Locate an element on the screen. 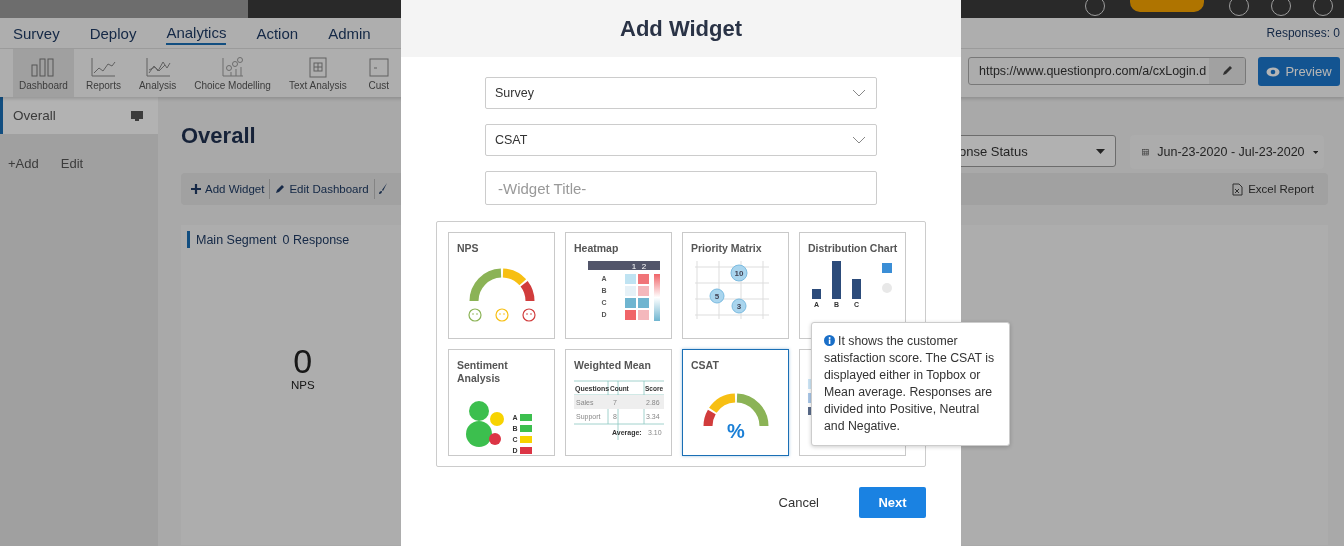 The image size is (1344, 546). tab-label: Dashboard is located at coordinates (43, 85).